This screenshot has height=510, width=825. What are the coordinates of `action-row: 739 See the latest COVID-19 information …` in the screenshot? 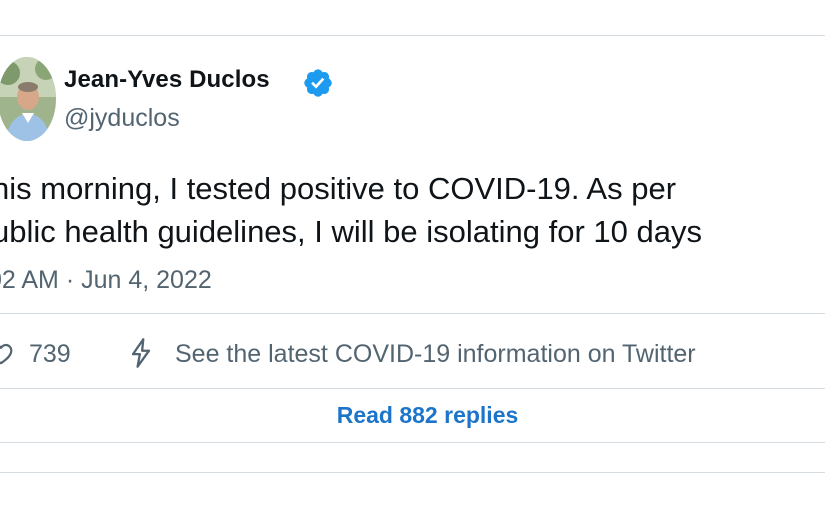 It's located at (412, 353).